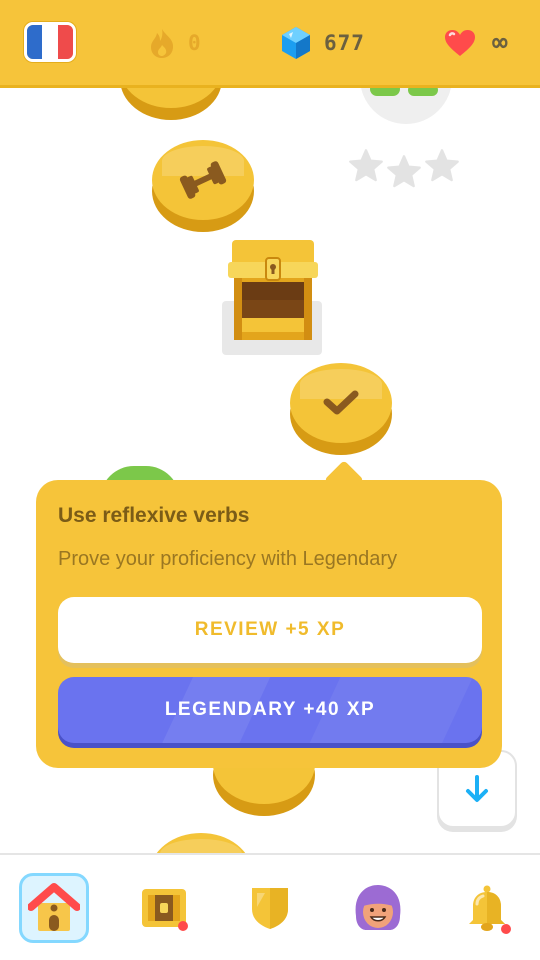 This screenshot has height=960, width=540. I want to click on avatar-icon, so click(378, 907).